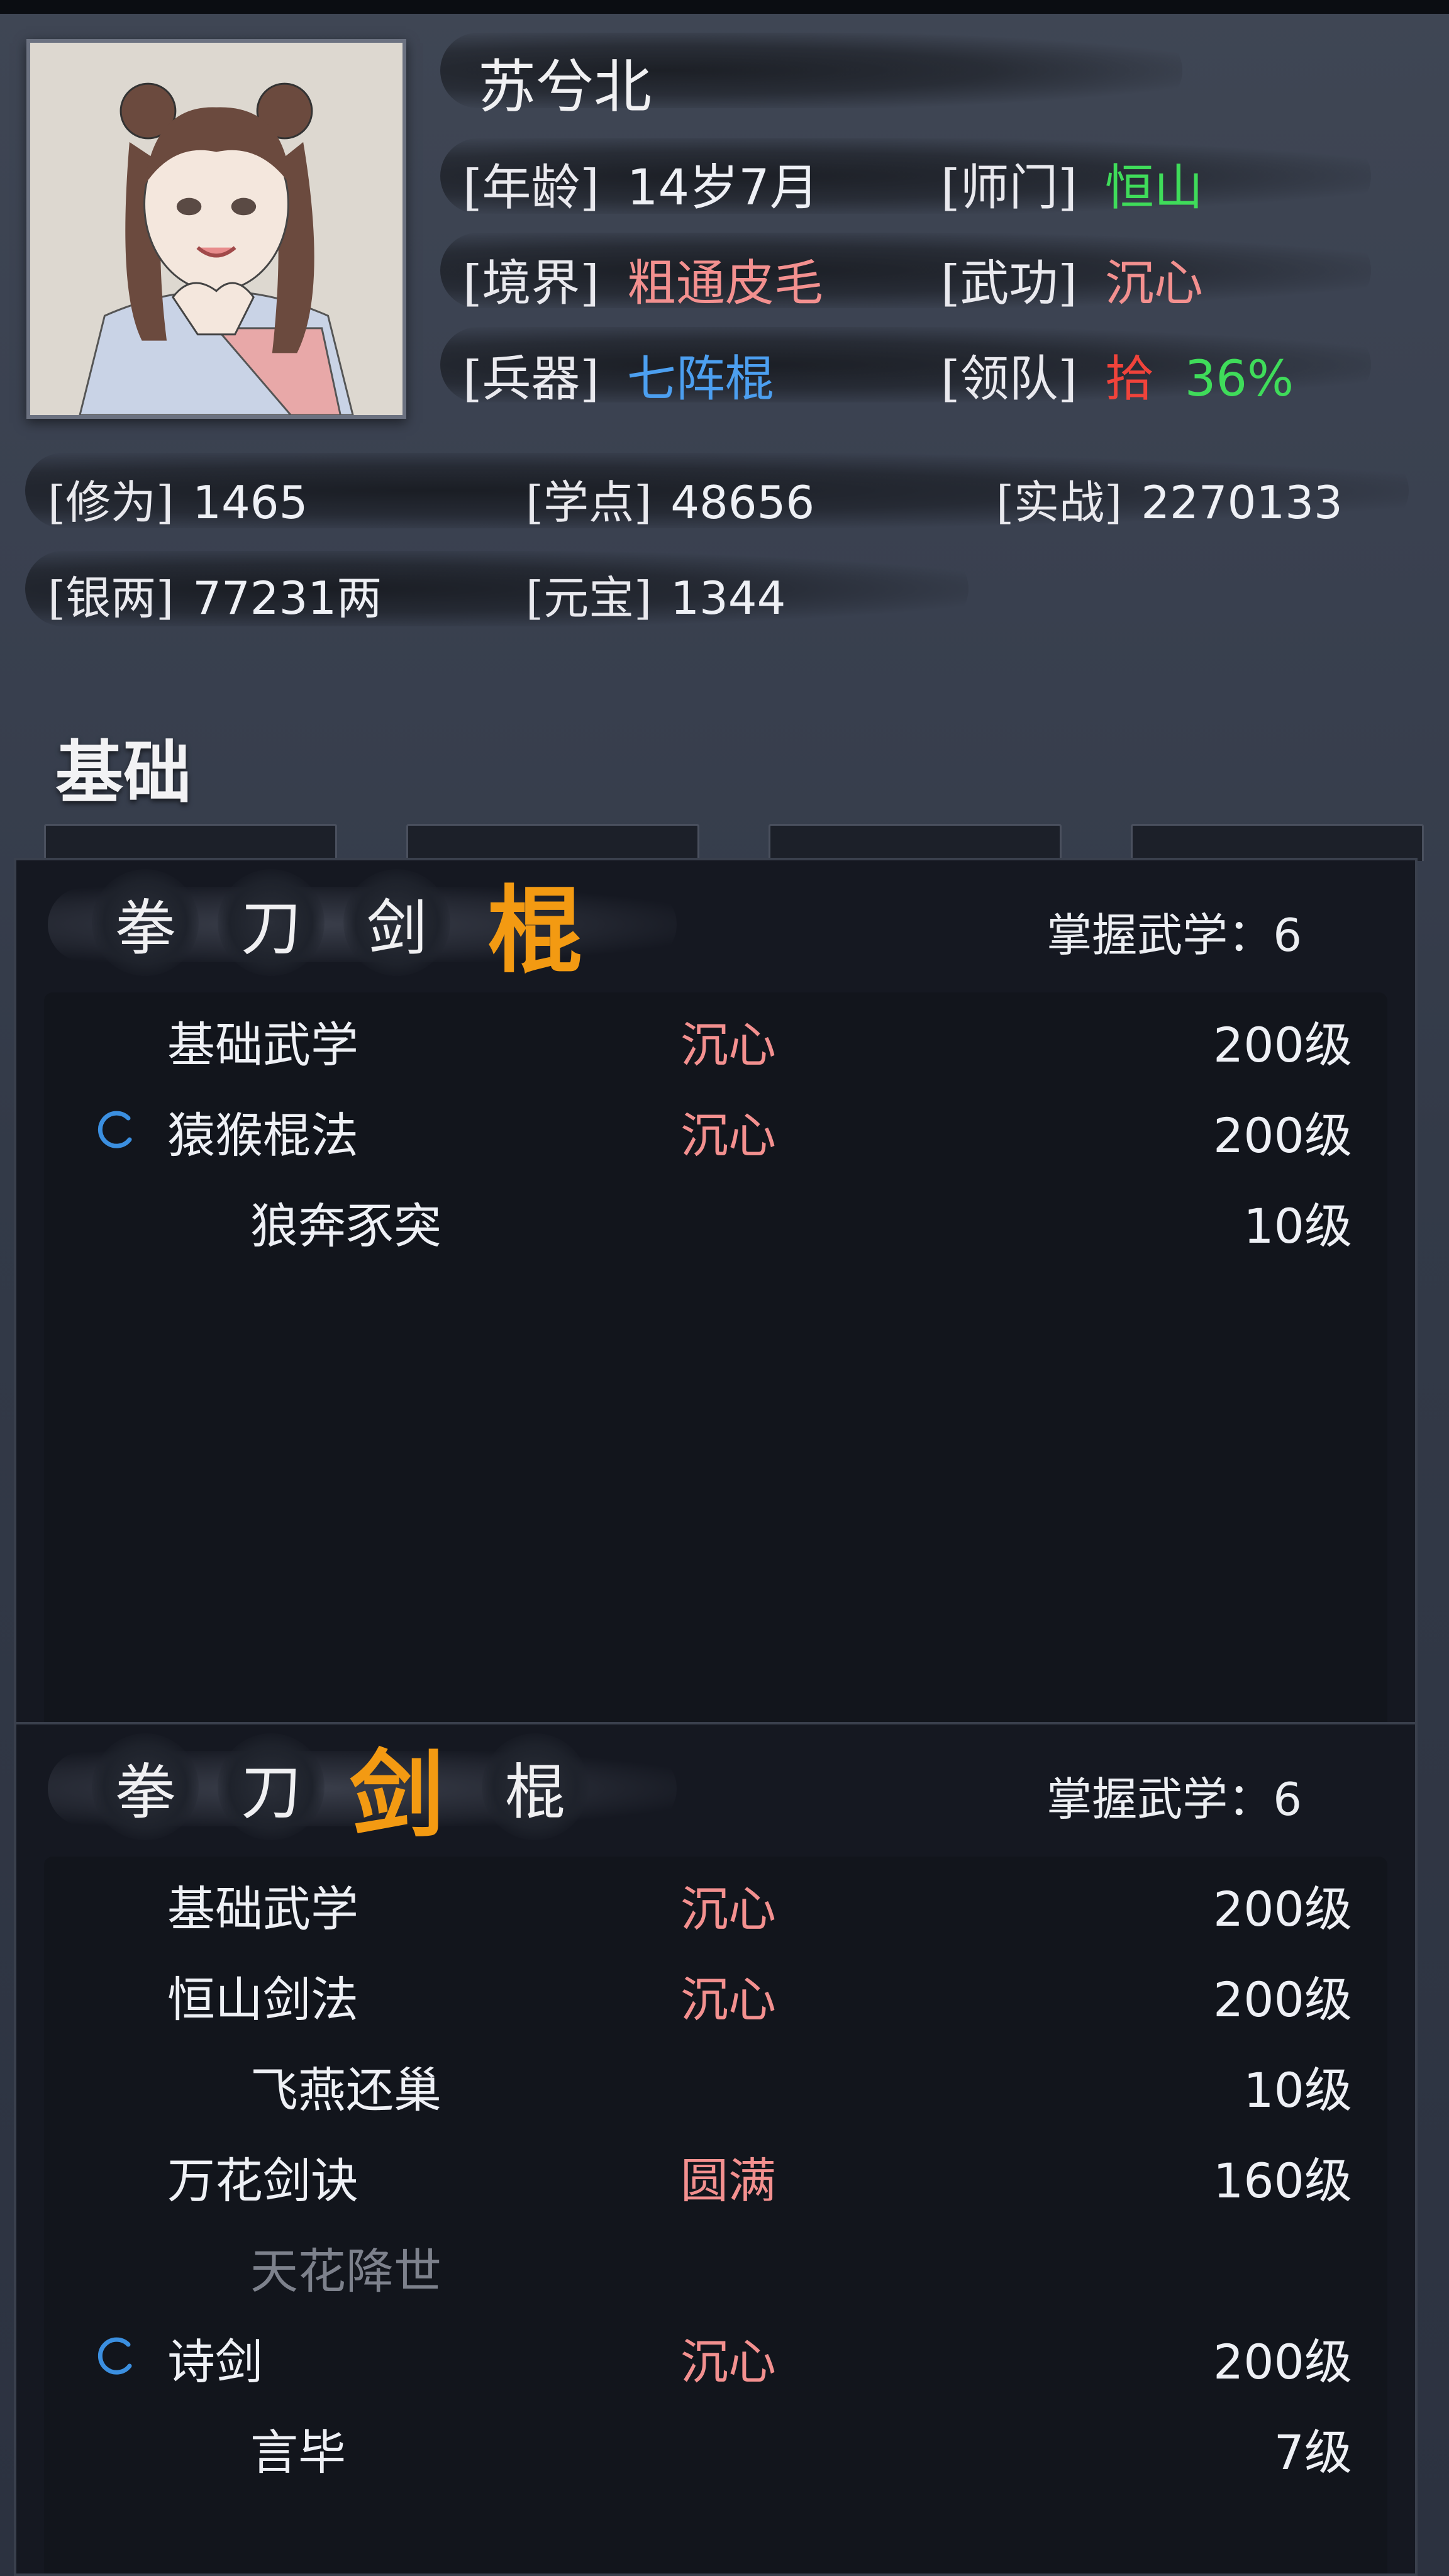 This screenshot has width=1449, height=2576. I want to click on stat-study-points: [学点] 48656, so click(670, 502).